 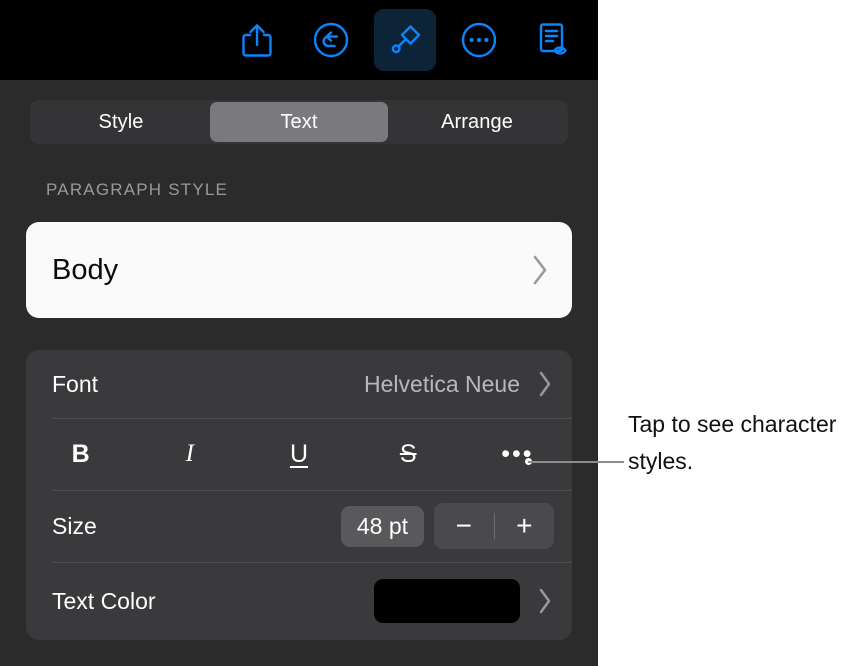 I want to click on font-row: Font Helvetica Neue, so click(x=299, y=384).